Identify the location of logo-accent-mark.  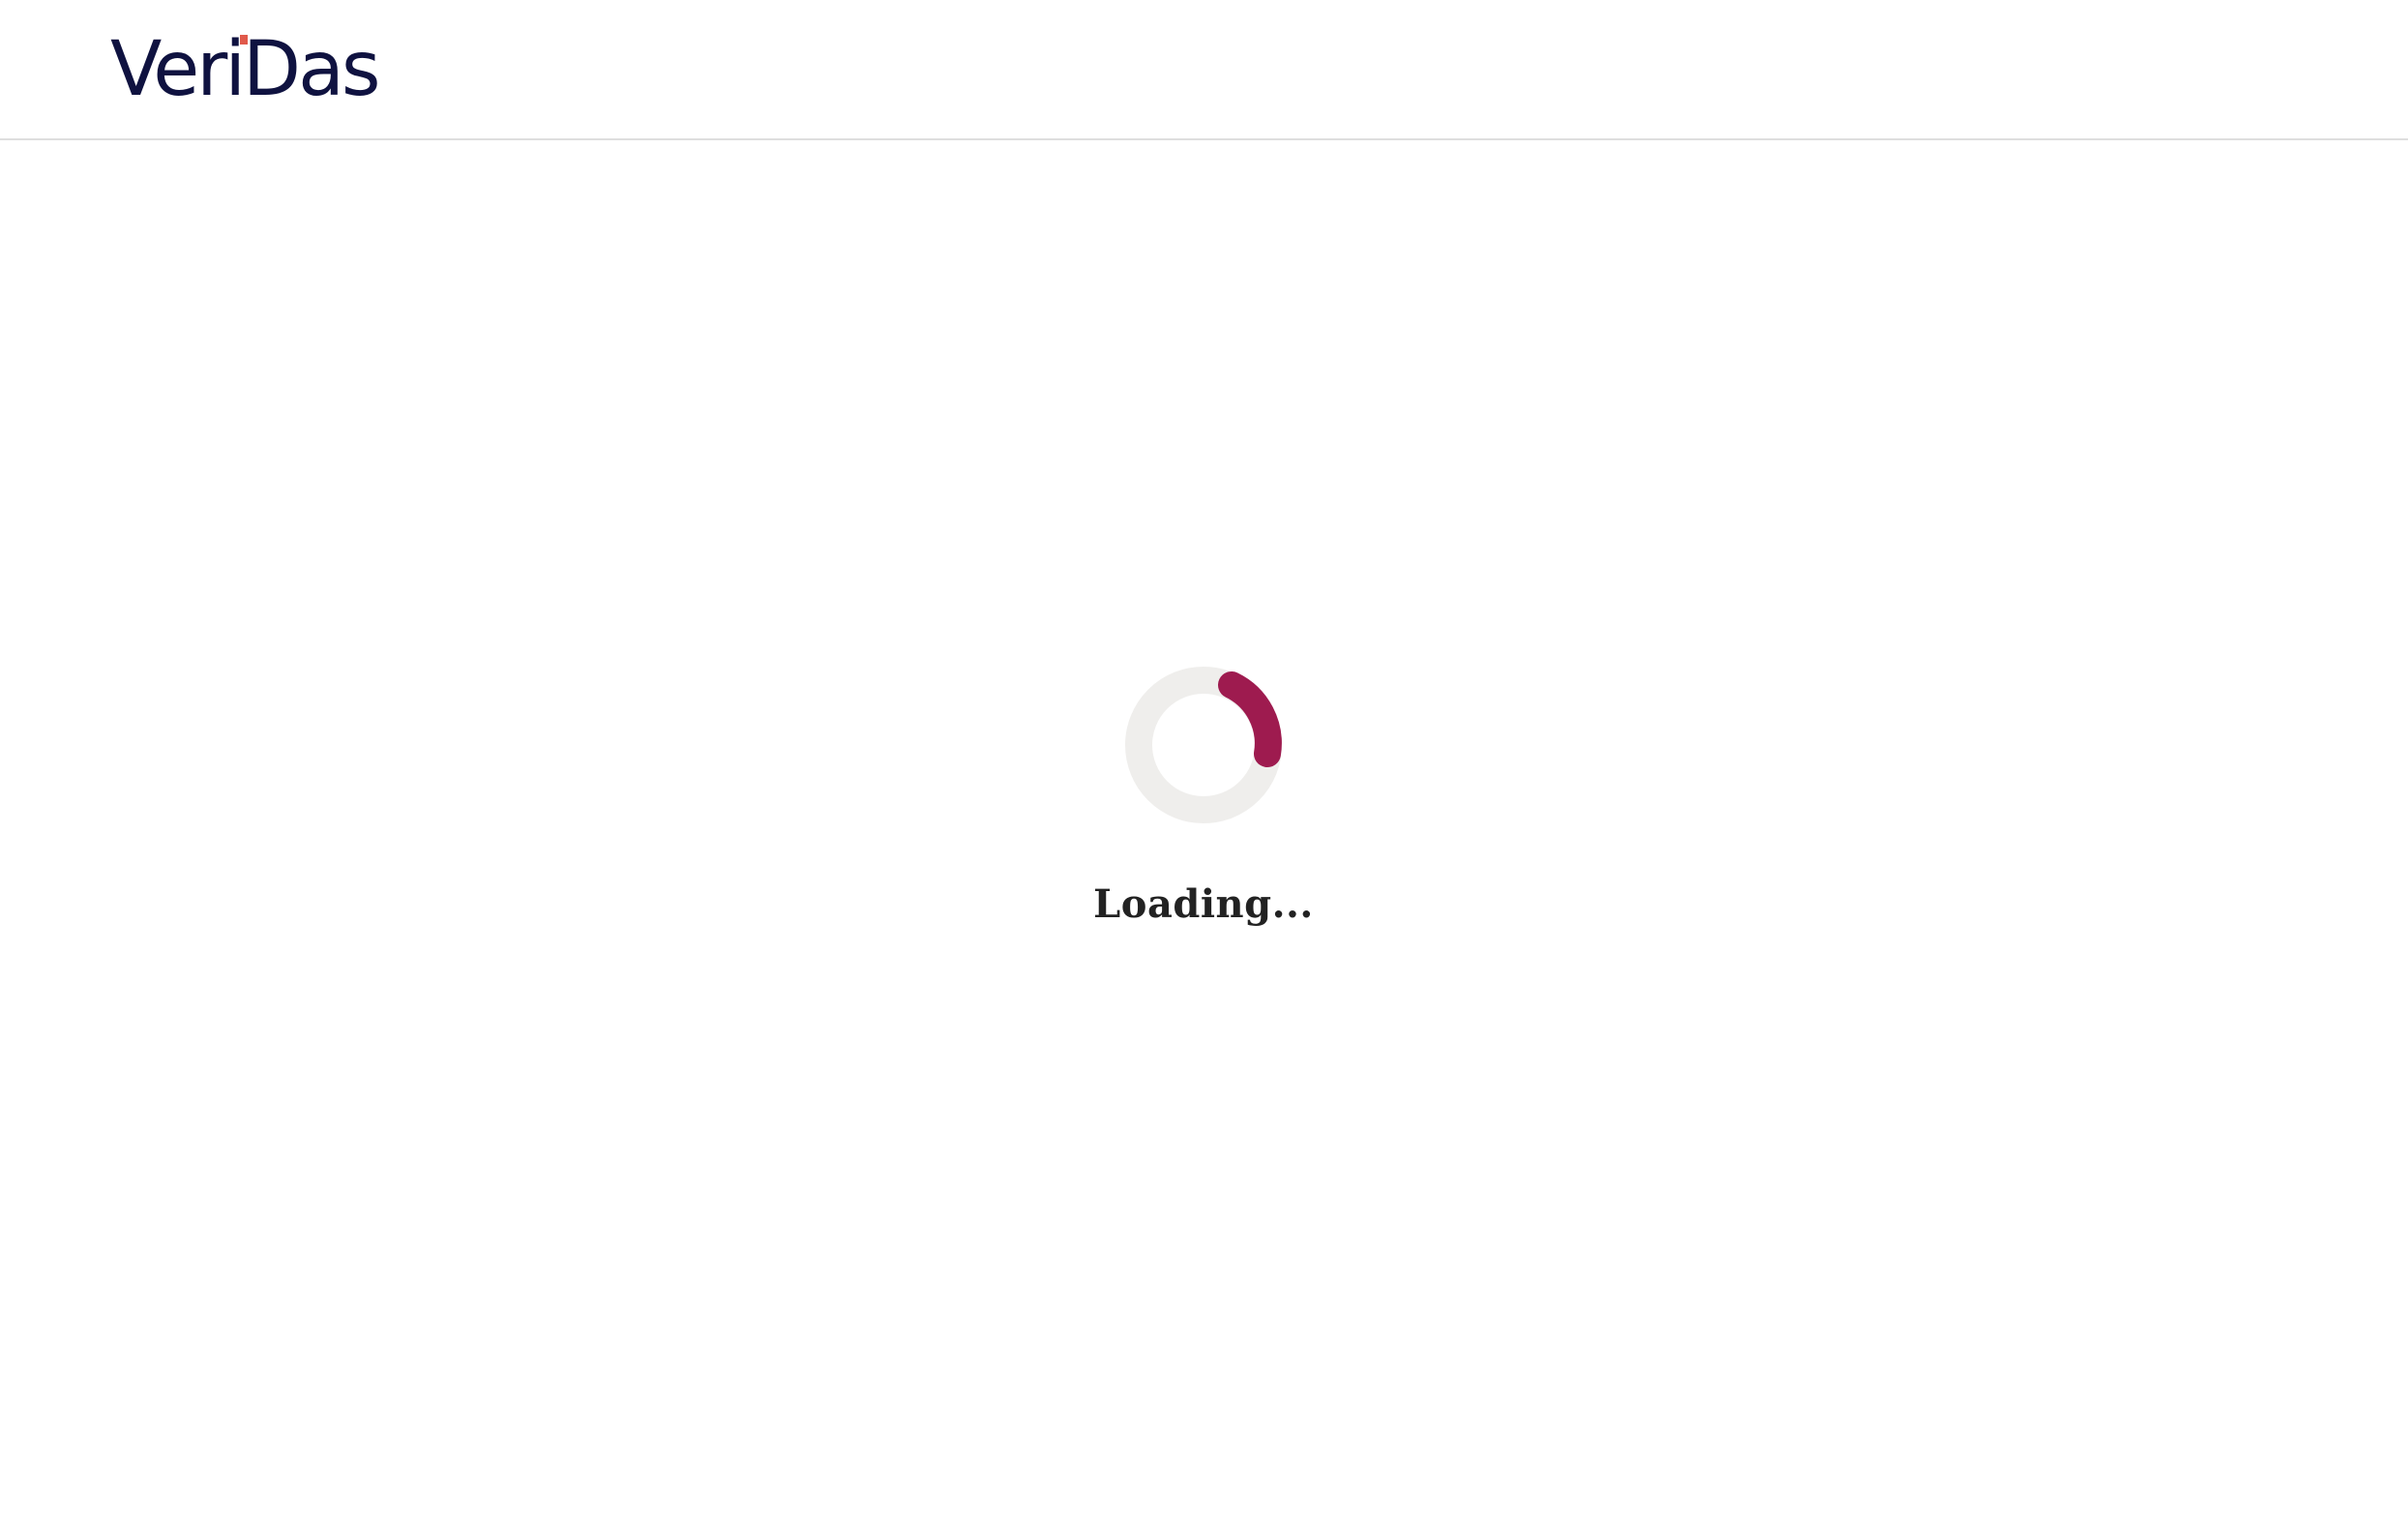
(244, 40).